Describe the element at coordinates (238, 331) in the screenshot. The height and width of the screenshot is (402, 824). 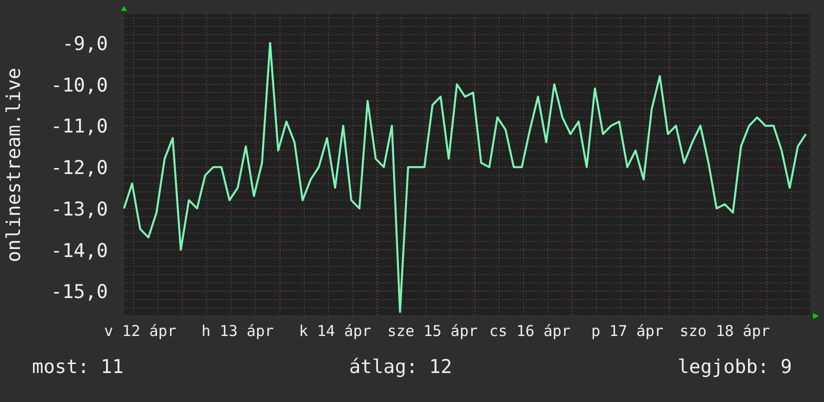
I see `x-tick-label: h 13 ápr` at that location.